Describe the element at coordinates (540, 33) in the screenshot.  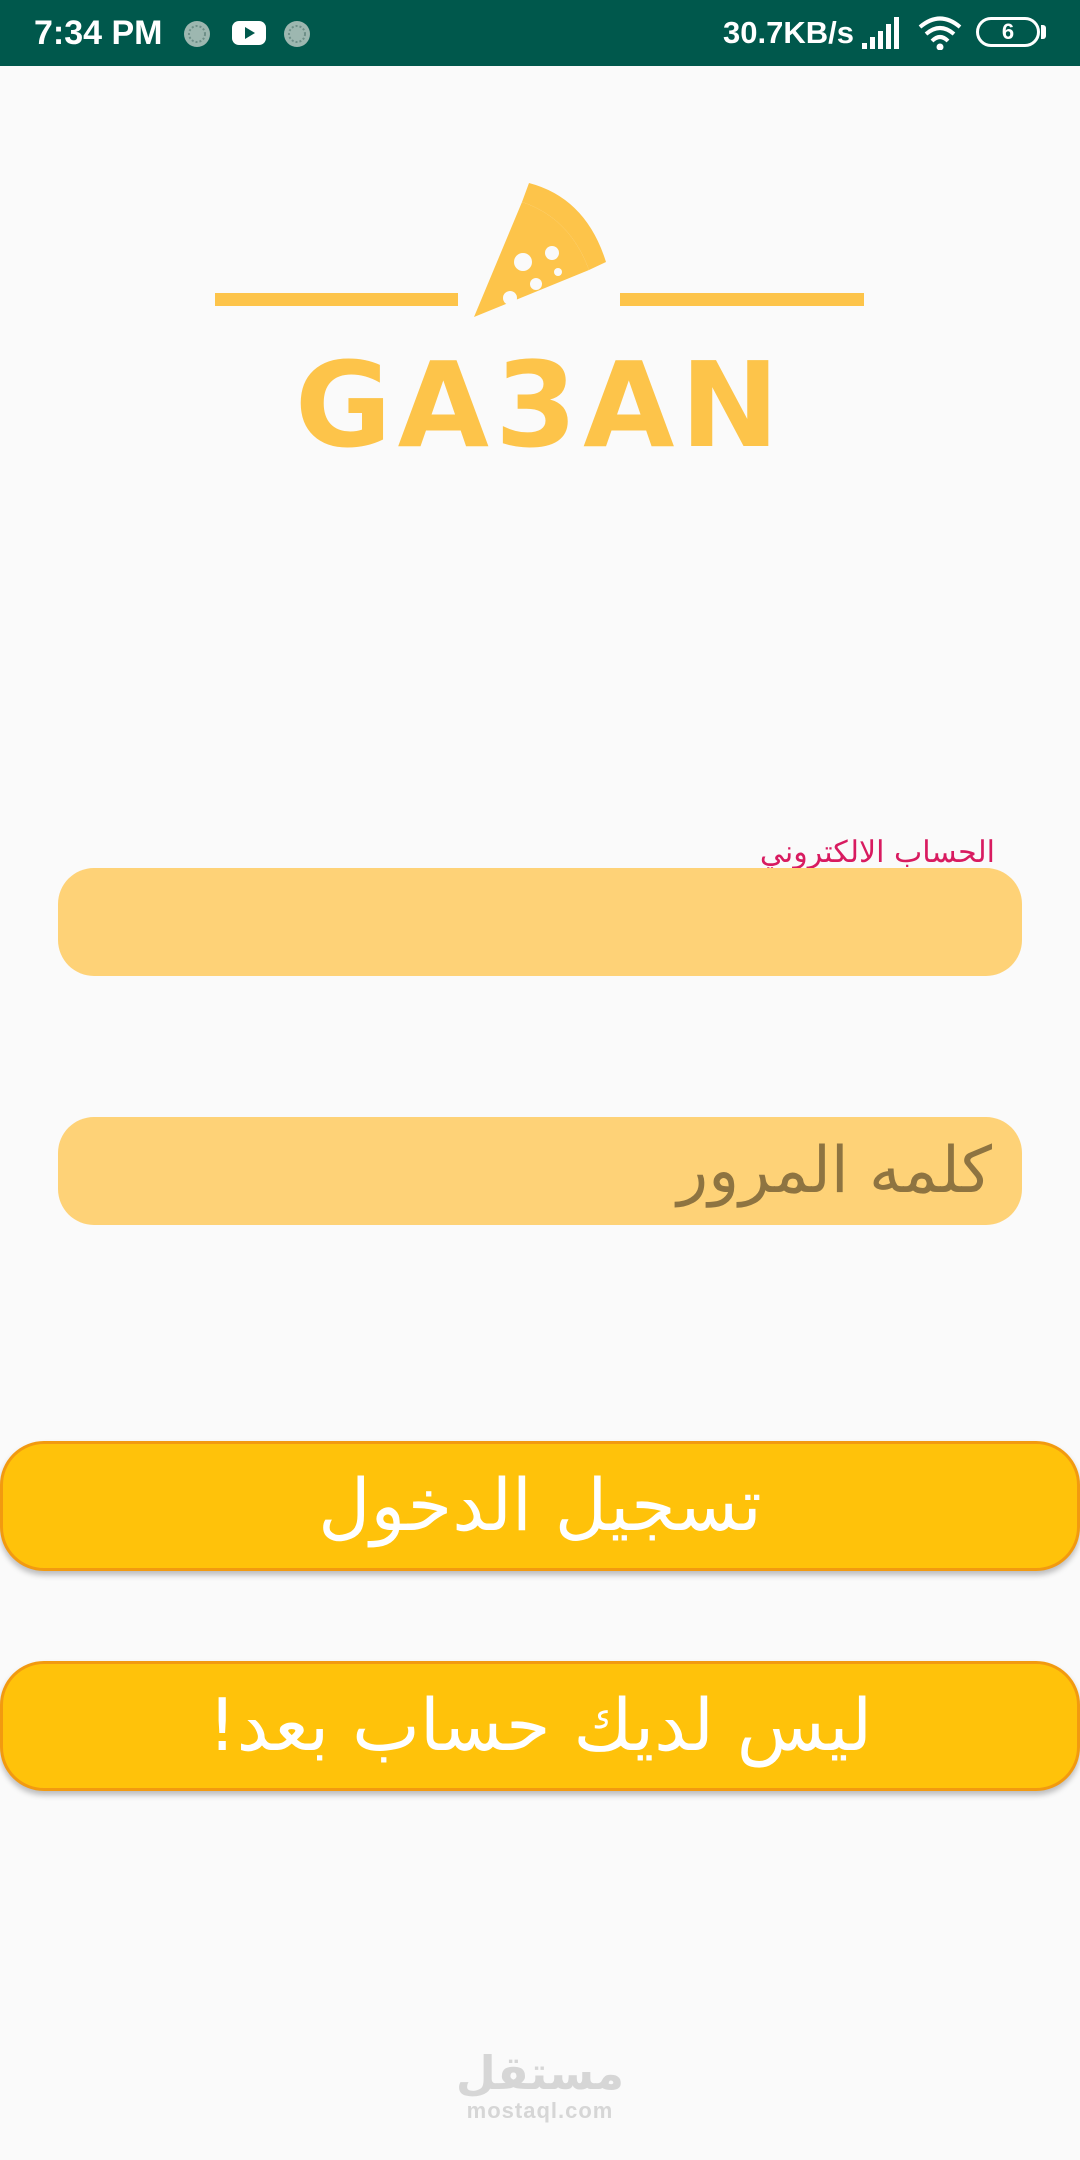
I see `status-bar: 7:34 PM 30.7KB/s 6` at that location.